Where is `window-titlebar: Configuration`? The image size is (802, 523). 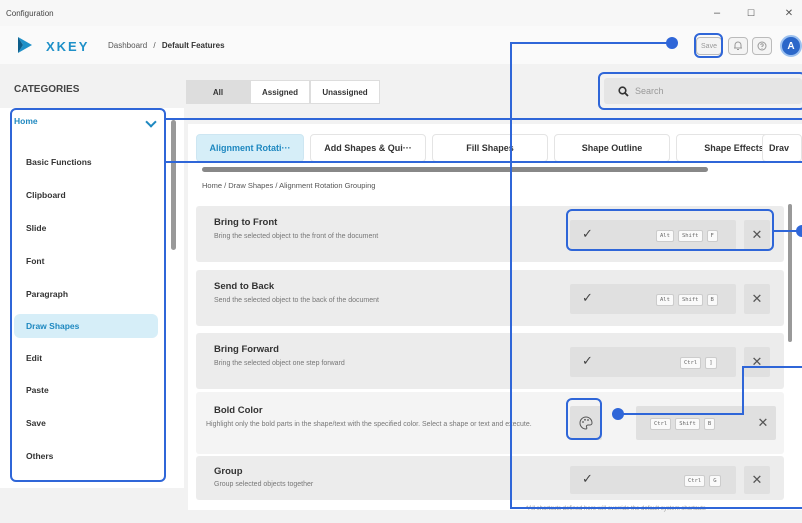
window-titlebar: Configuration is located at coordinates (401, 13).